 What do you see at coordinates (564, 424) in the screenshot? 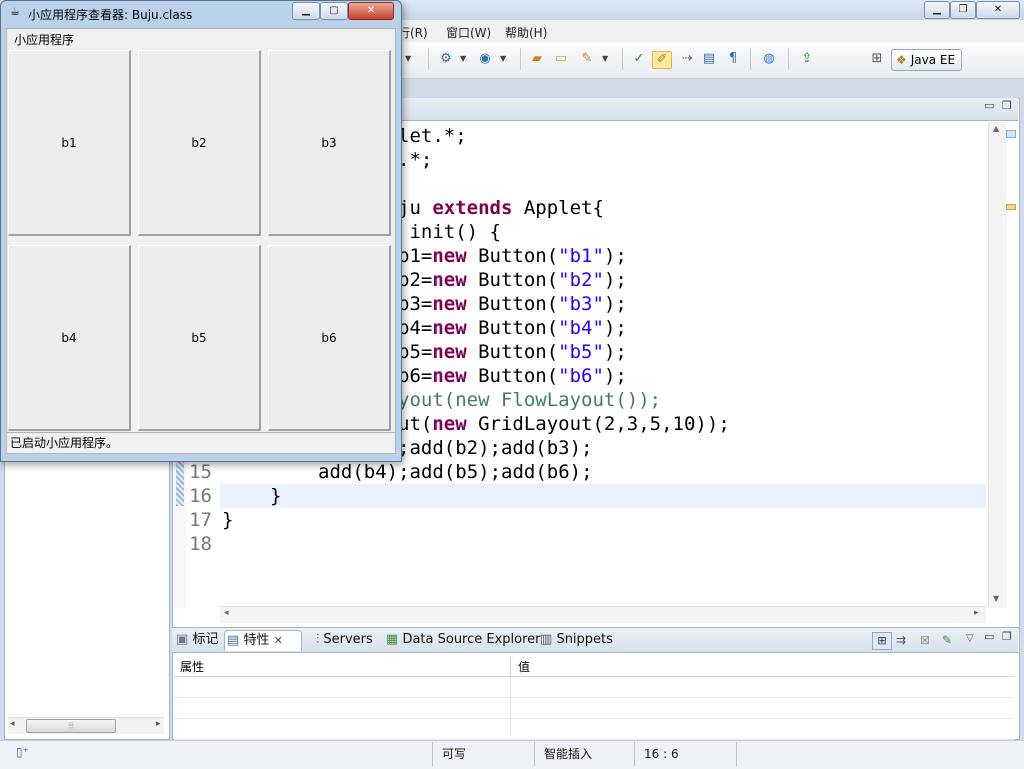
I see `code-line: ut(new GridLayout(2,3,5,10));` at bounding box center [564, 424].